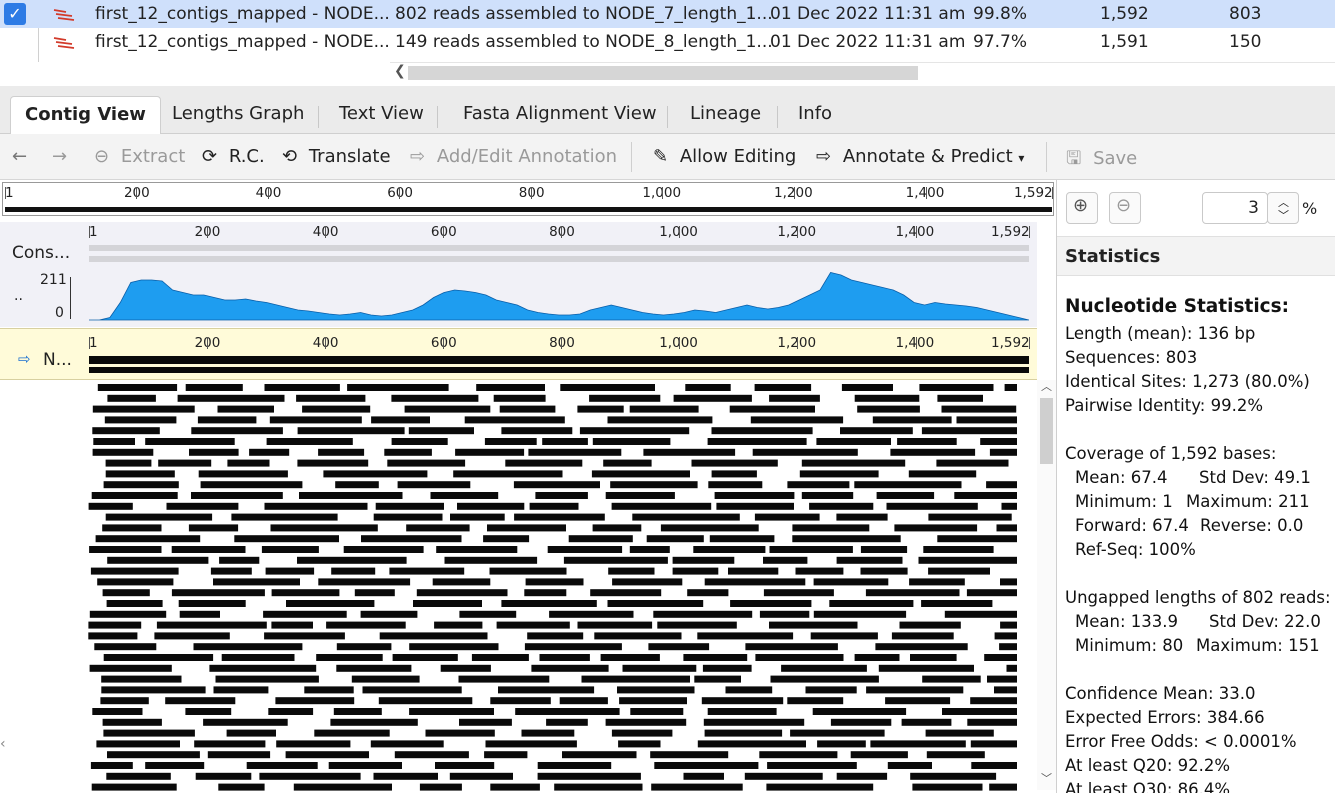  I want to click on tab-info: Info, so click(815, 115).